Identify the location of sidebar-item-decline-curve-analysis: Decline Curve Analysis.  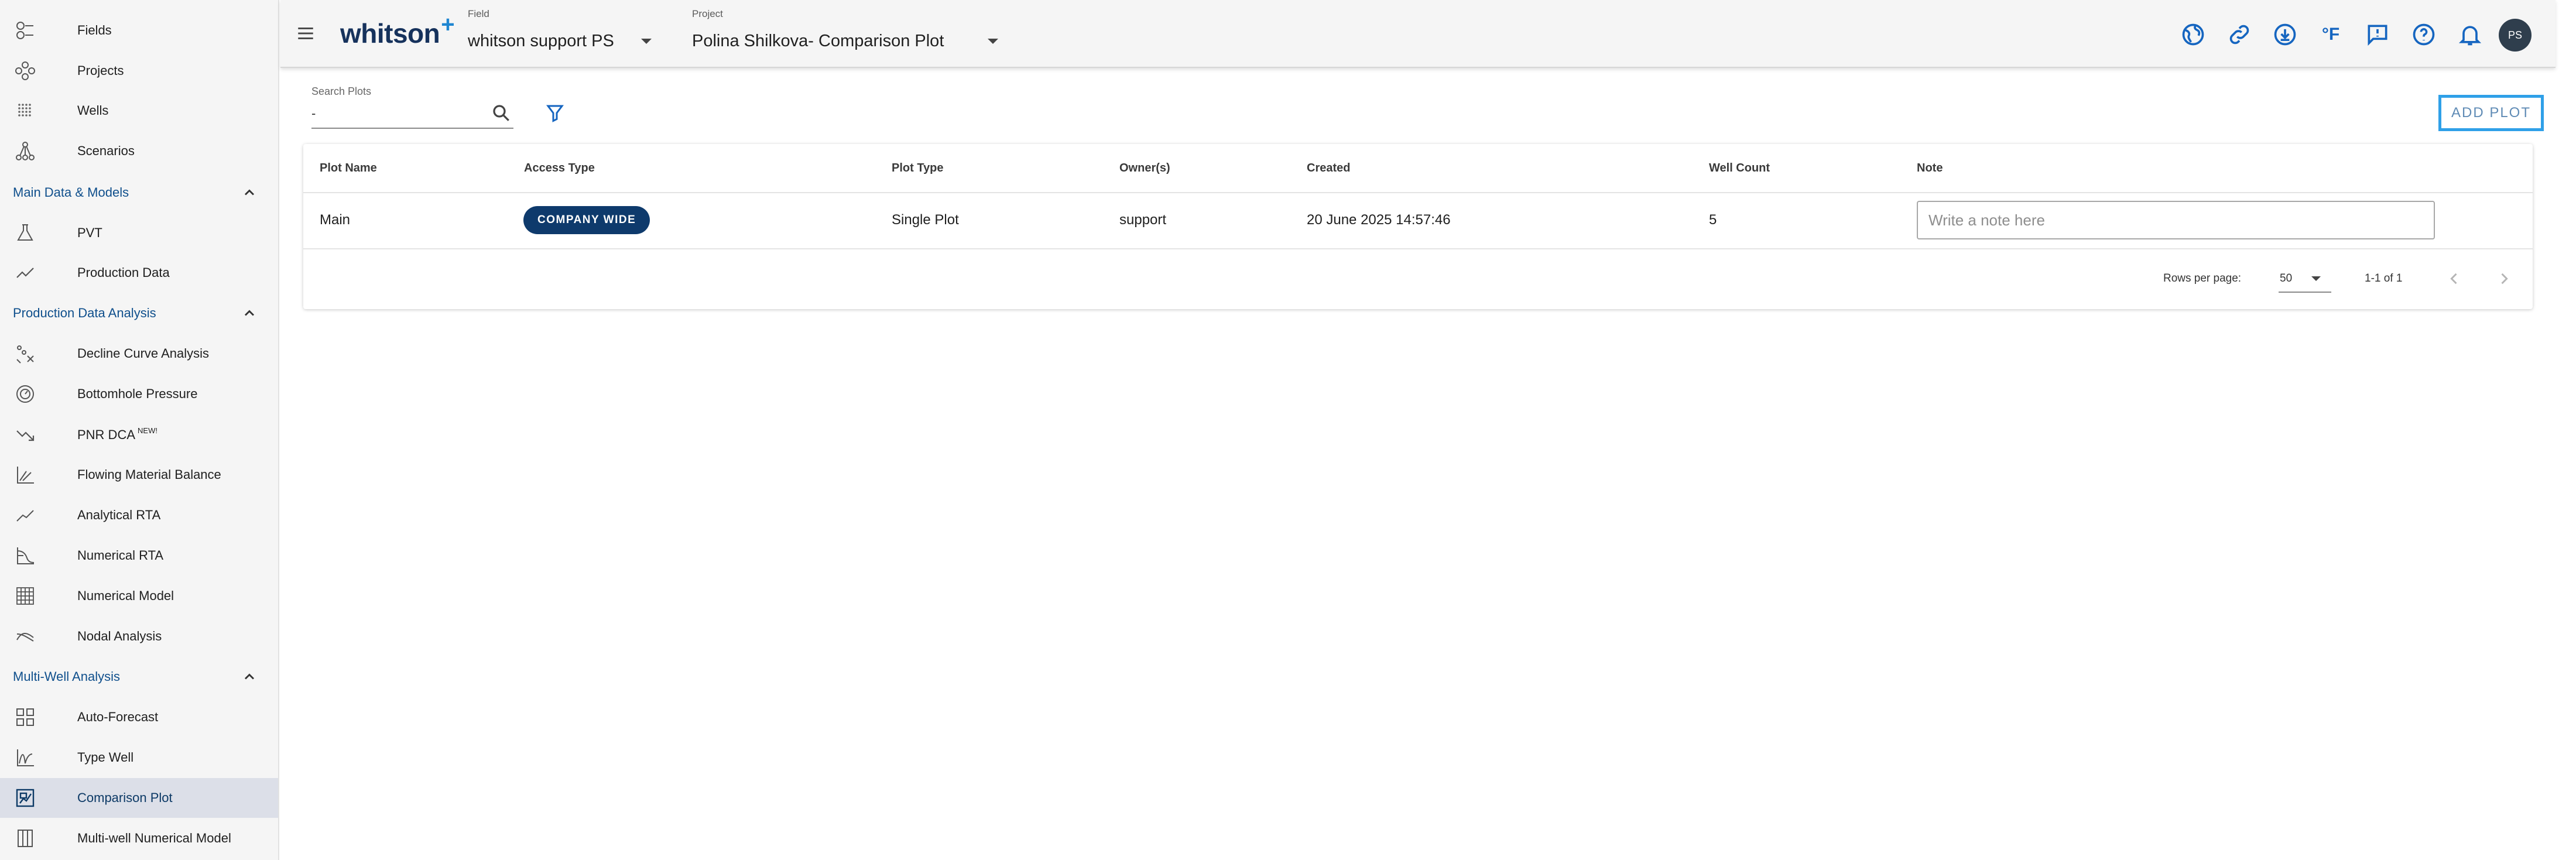
(139, 354).